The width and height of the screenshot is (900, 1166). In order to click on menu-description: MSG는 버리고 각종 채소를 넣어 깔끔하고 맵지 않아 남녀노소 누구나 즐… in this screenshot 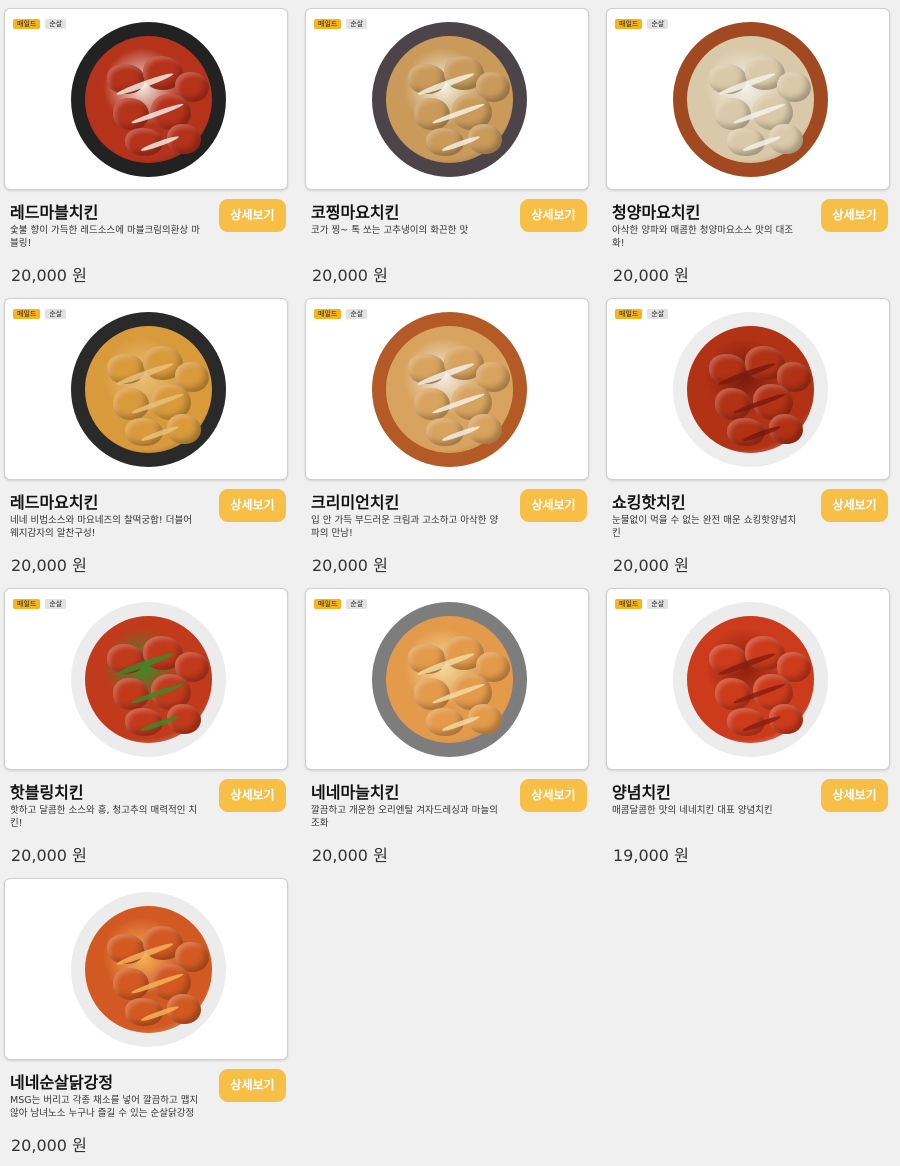, I will do `click(104, 1107)`.